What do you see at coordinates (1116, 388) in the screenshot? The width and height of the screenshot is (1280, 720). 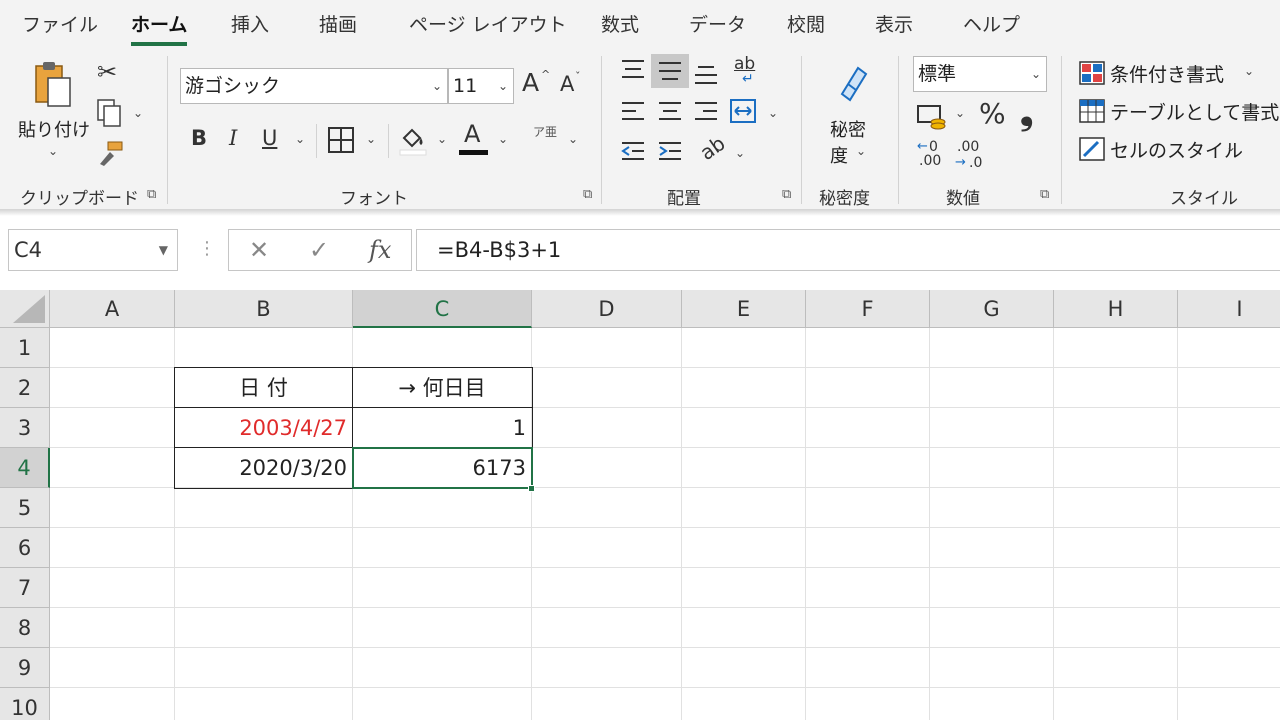 I see `cell-h2` at bounding box center [1116, 388].